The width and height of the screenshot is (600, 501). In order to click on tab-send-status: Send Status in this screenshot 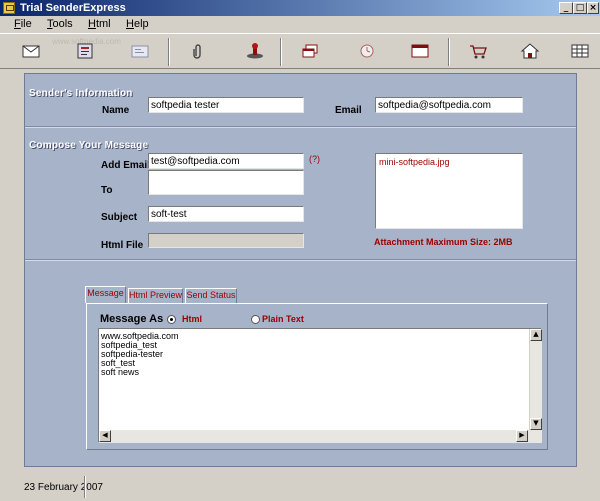, I will do `click(211, 295)`.